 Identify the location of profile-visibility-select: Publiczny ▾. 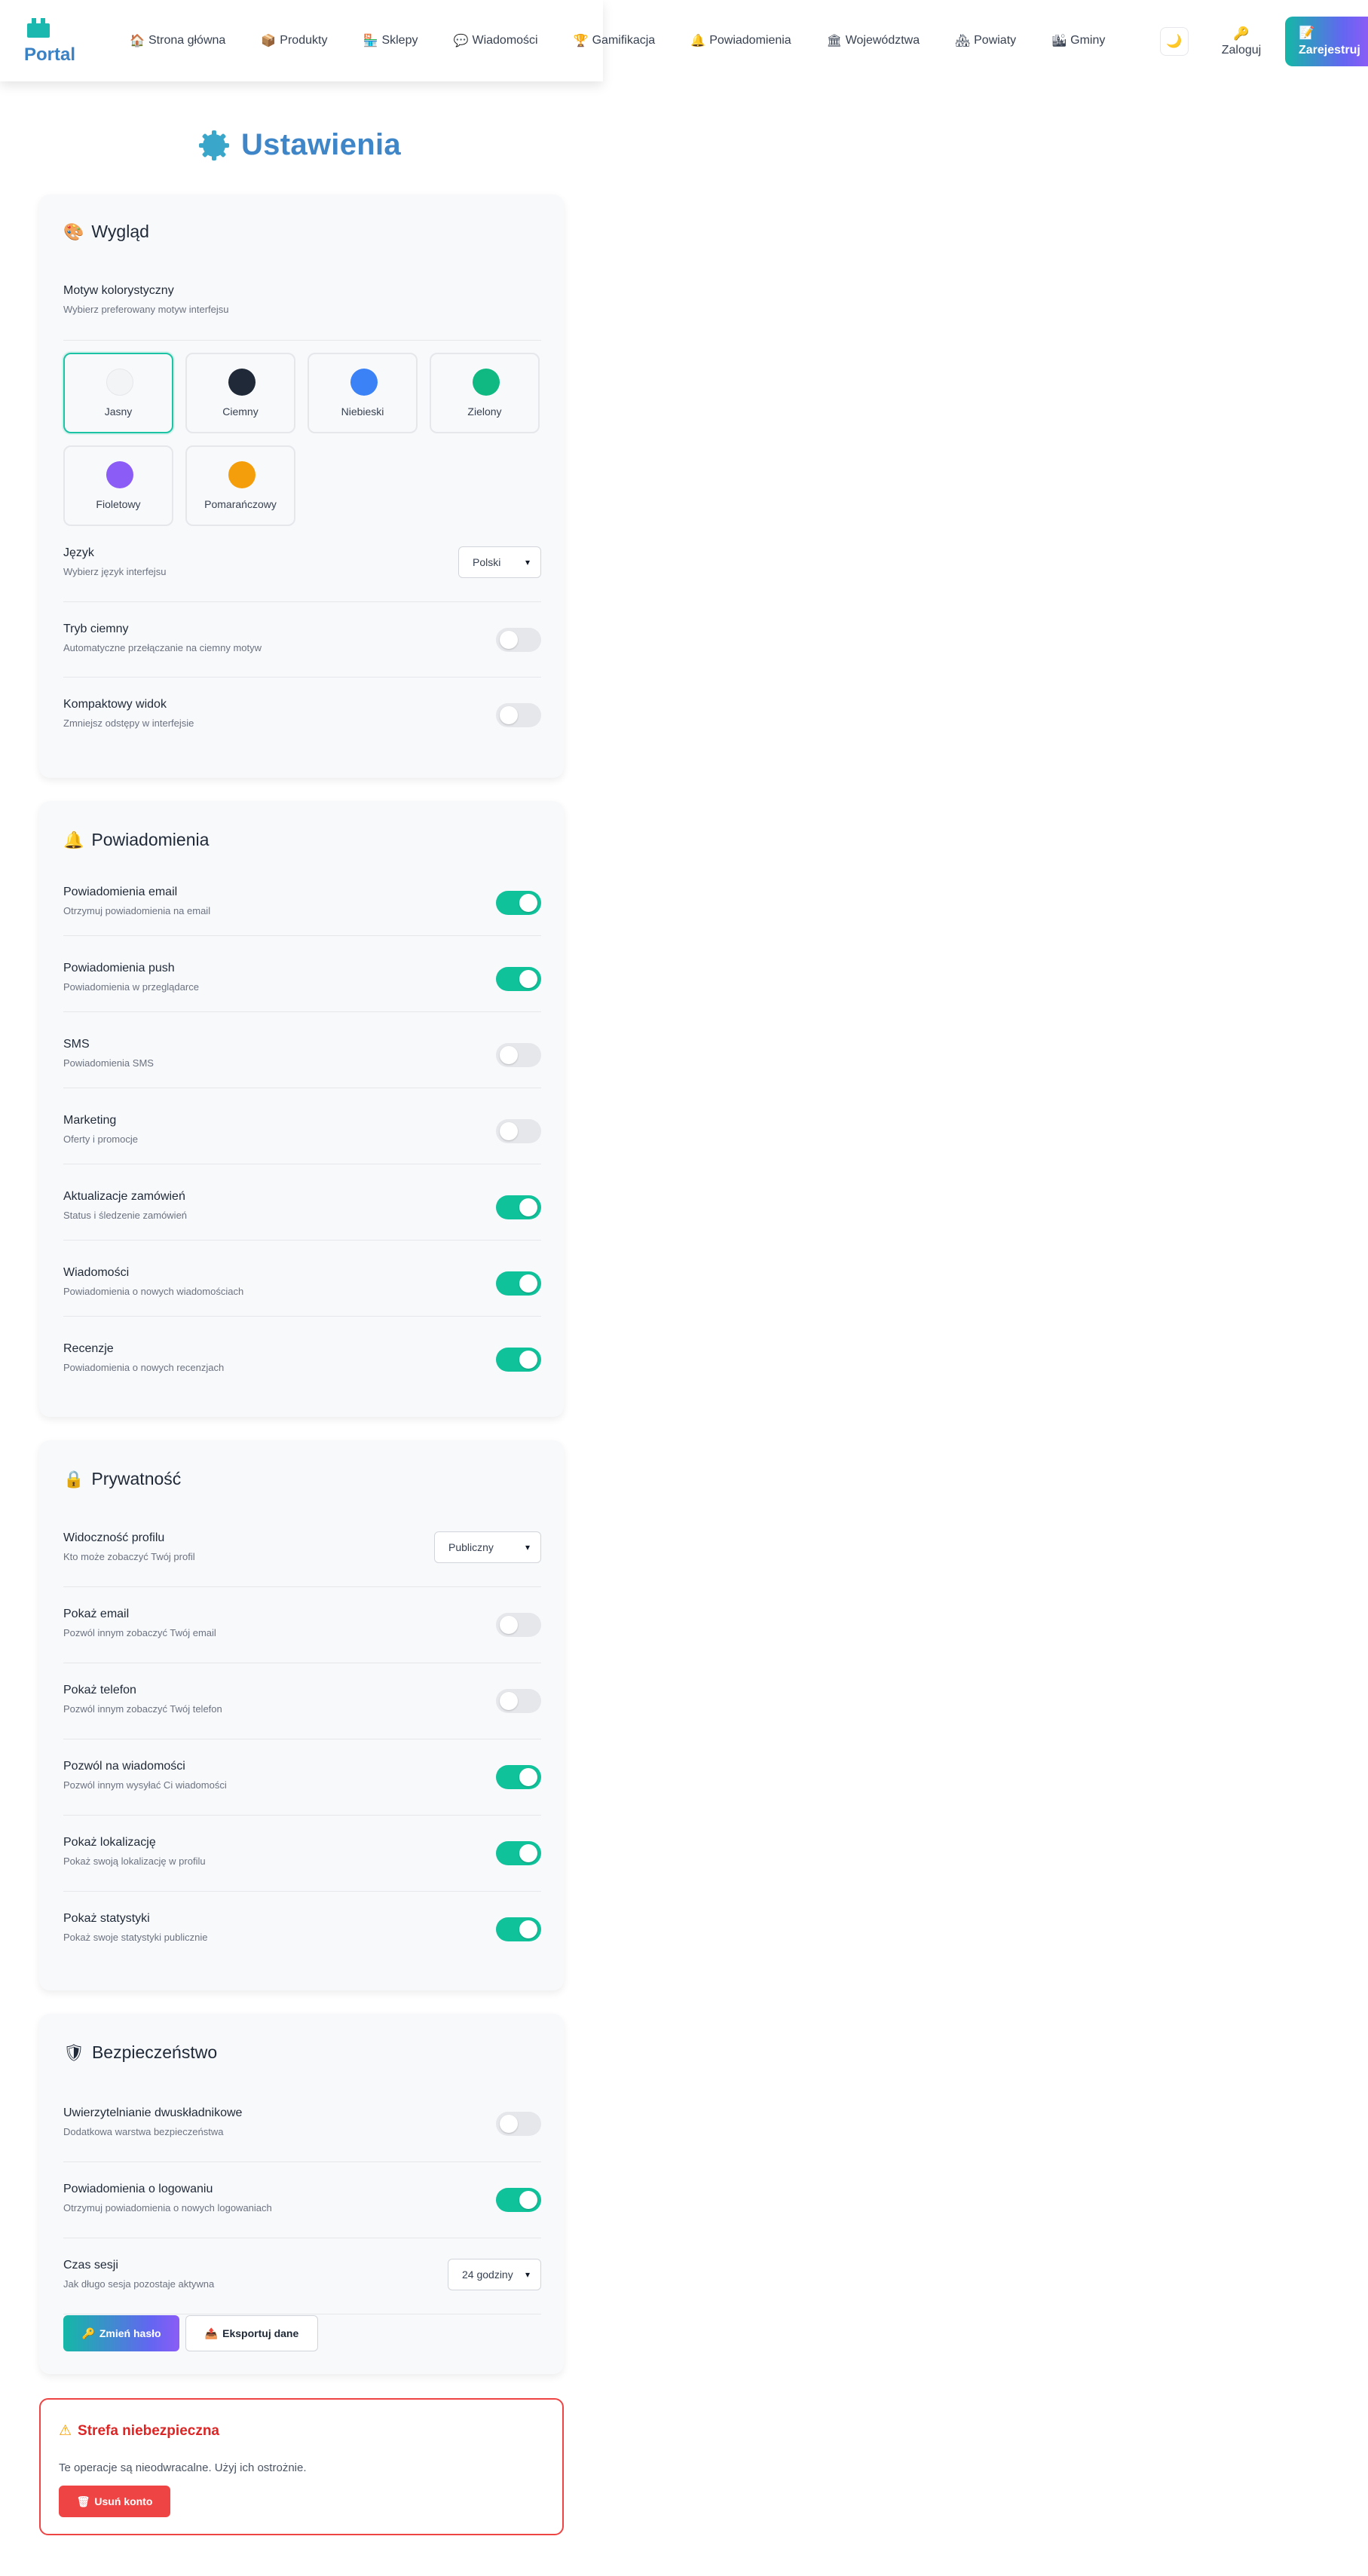
(487, 1547).